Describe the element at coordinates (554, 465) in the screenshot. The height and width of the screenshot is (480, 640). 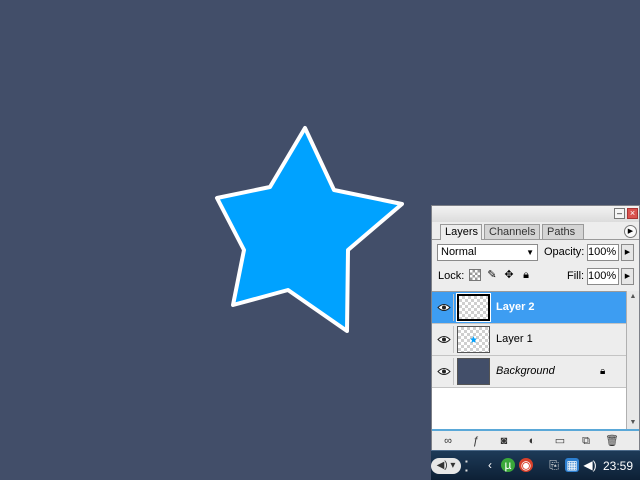
I see `safely-remove-icon: ⎘` at that location.